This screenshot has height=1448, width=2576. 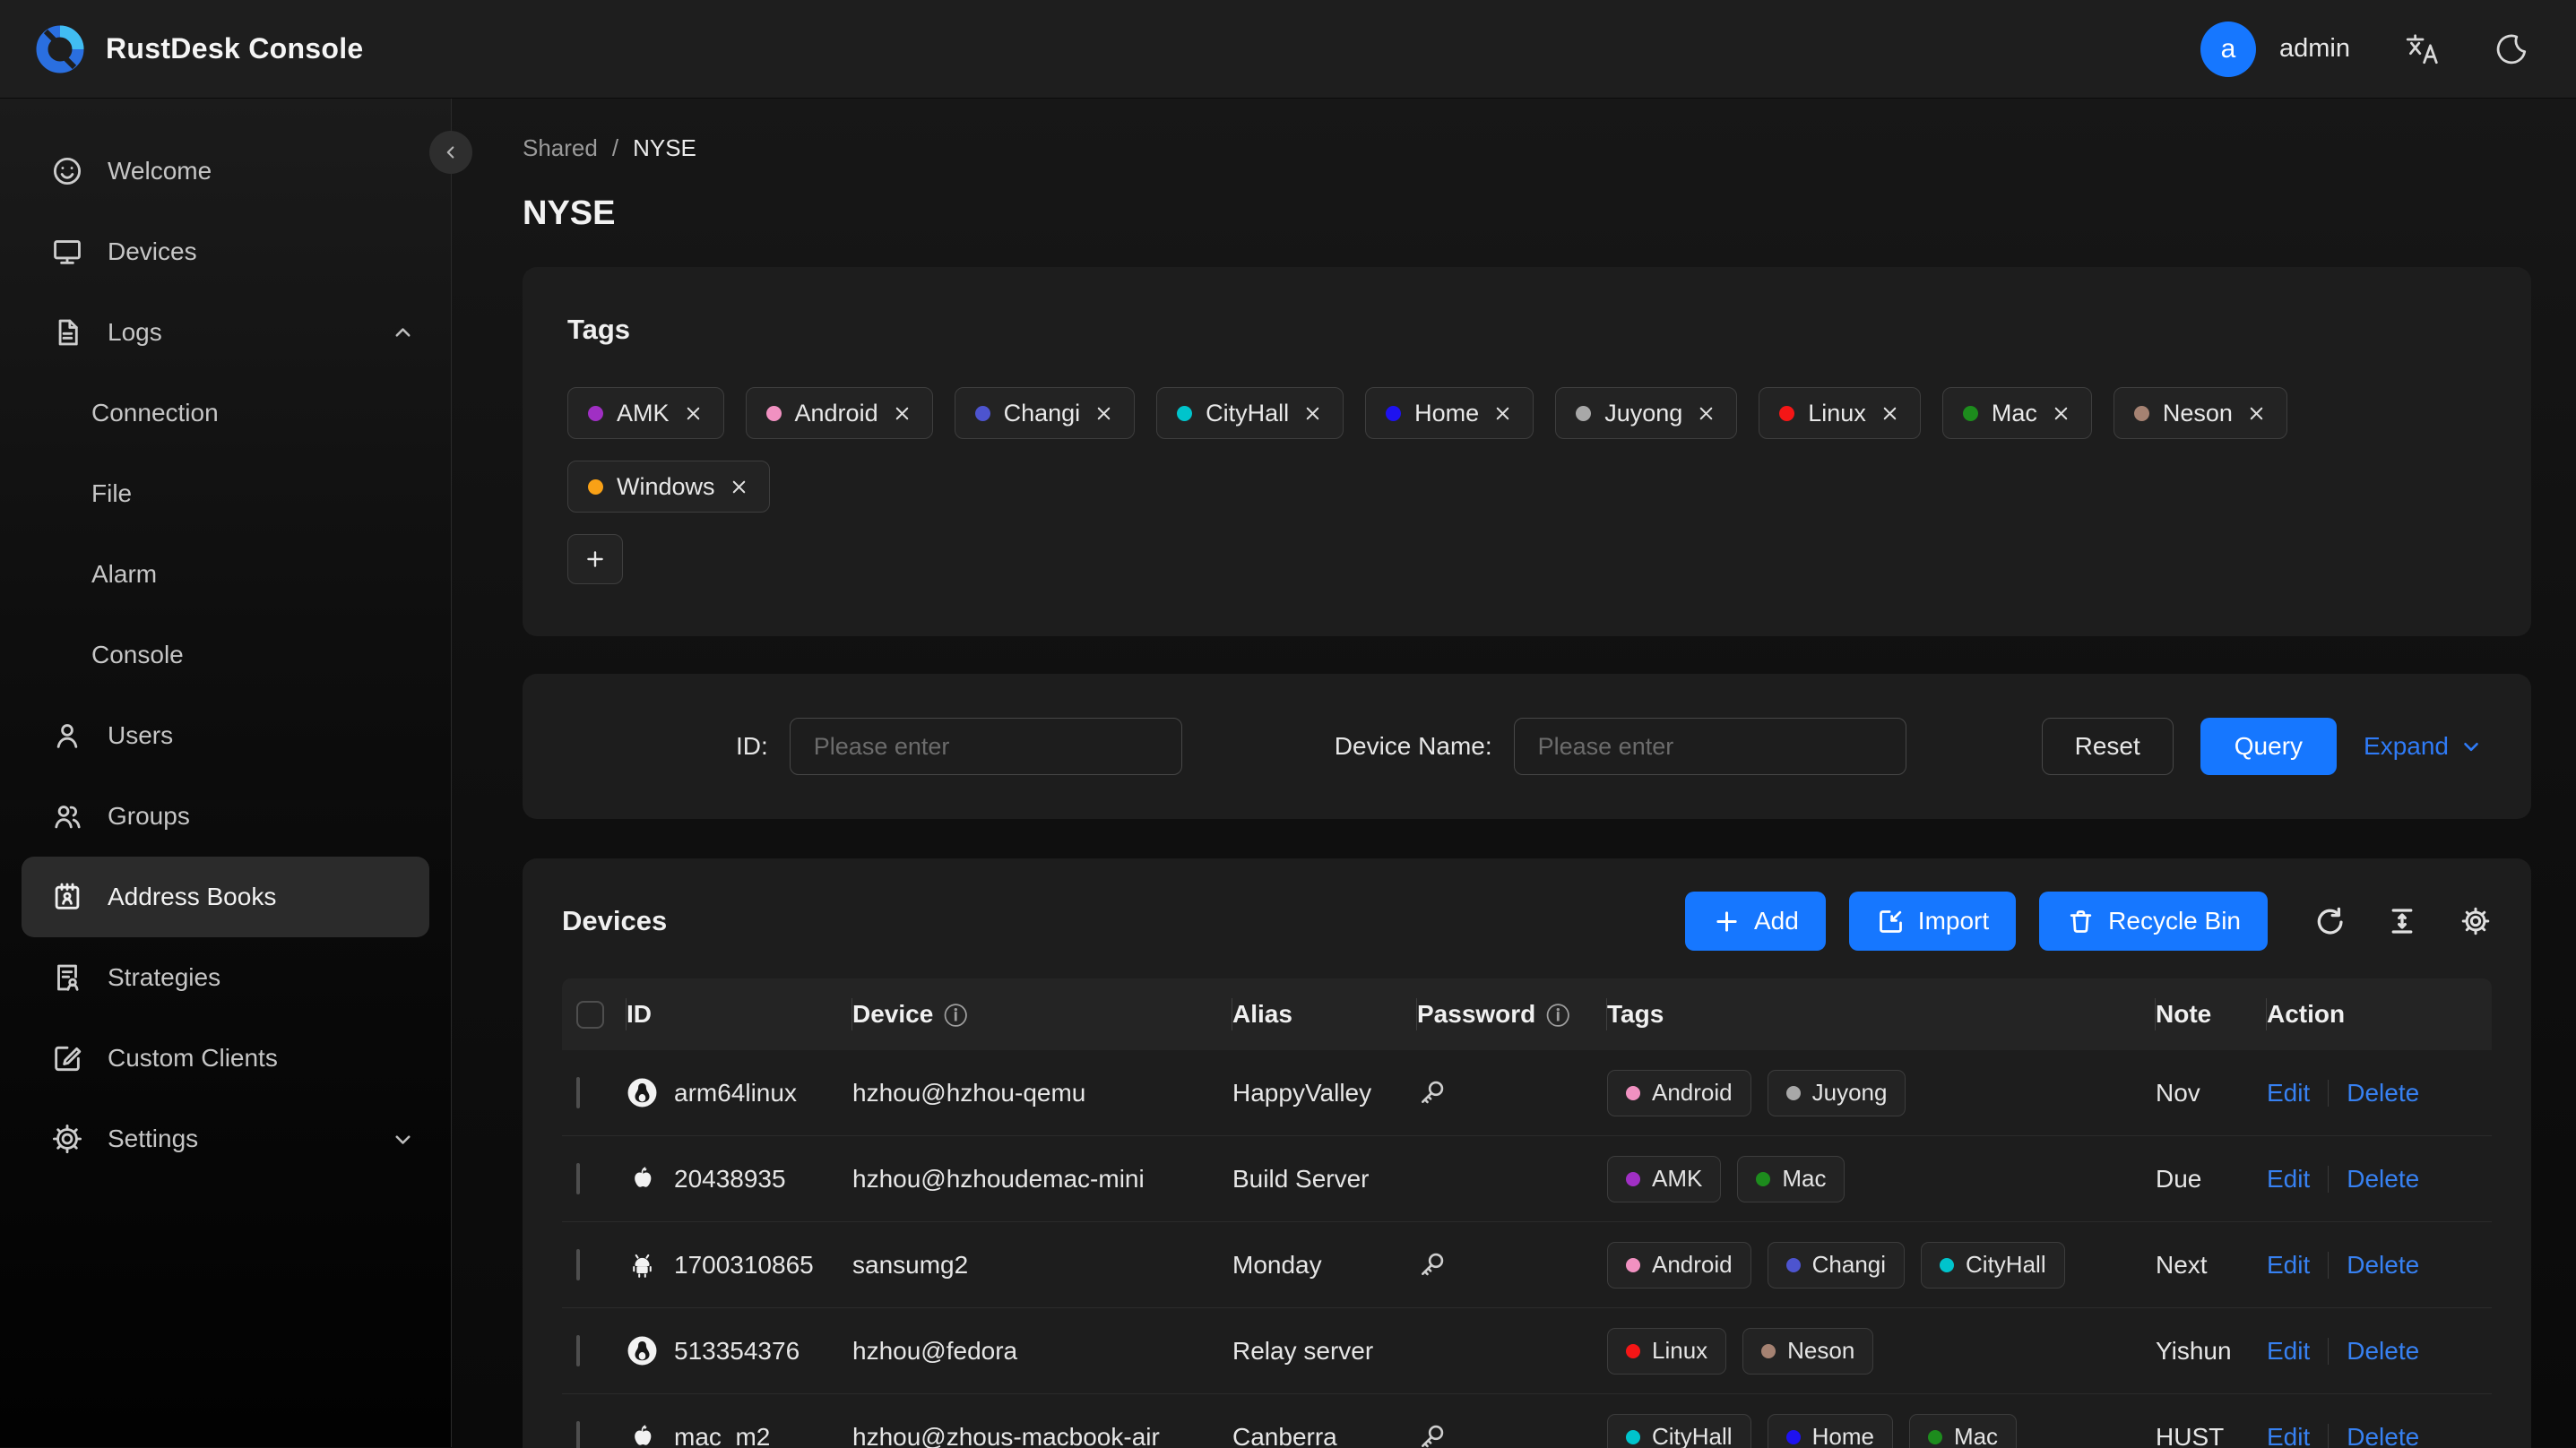 I want to click on add-tag-button, so click(x=595, y=559).